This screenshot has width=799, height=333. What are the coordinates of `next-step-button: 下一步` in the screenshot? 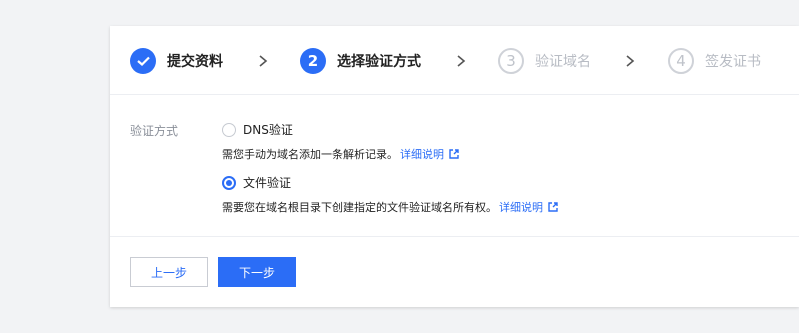 It's located at (257, 272).